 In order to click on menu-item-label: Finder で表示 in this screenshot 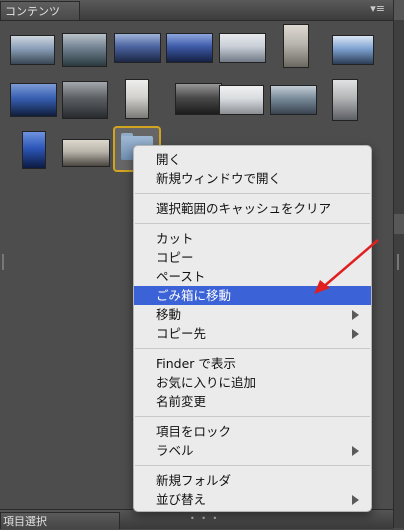, I will do `click(196, 363)`.